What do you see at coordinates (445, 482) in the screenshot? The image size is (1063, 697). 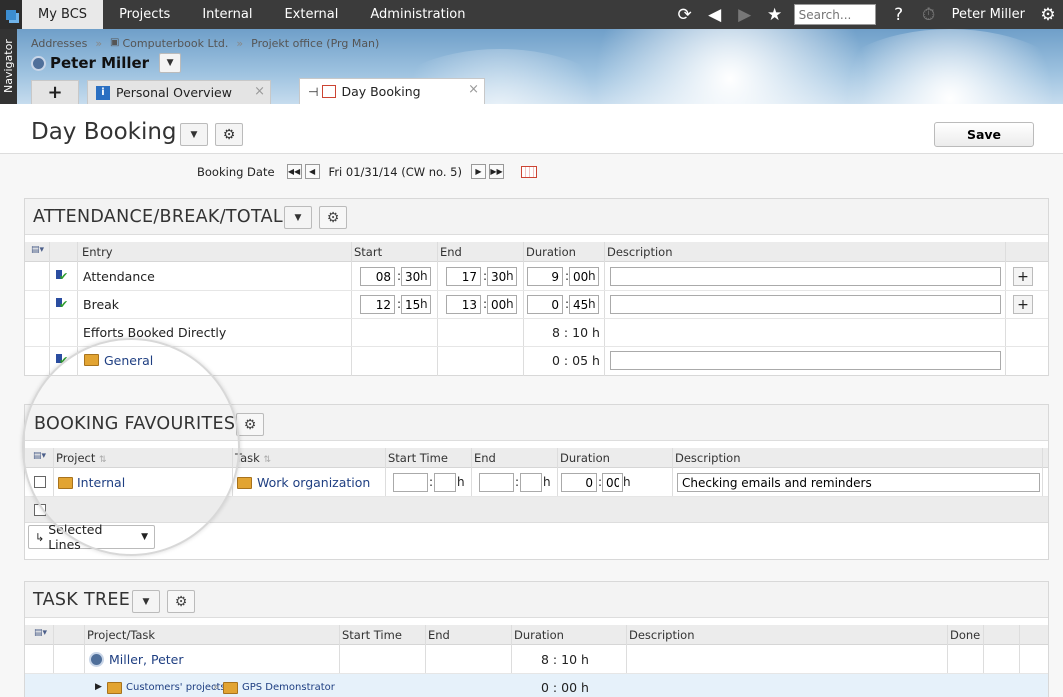 I see `start-minutes-input` at bounding box center [445, 482].